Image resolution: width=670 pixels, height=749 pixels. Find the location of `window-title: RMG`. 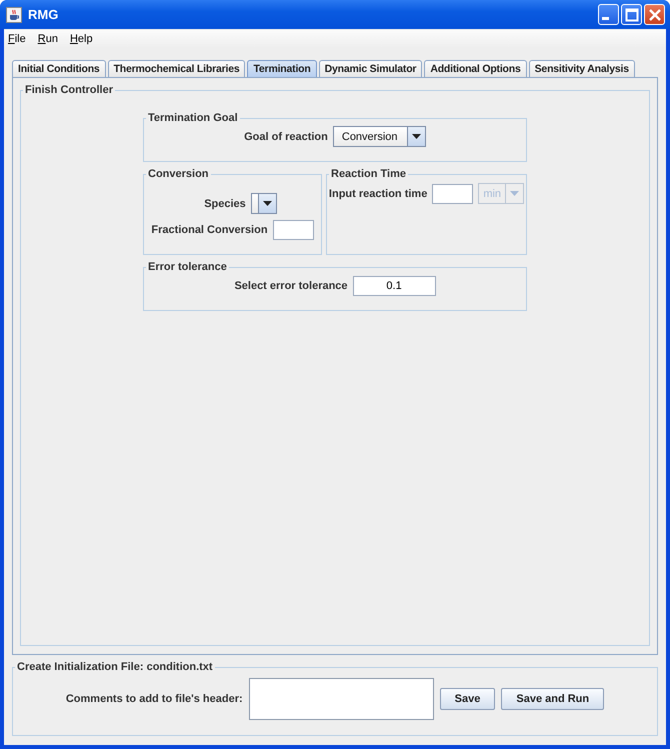

window-title: RMG is located at coordinates (44, 14).